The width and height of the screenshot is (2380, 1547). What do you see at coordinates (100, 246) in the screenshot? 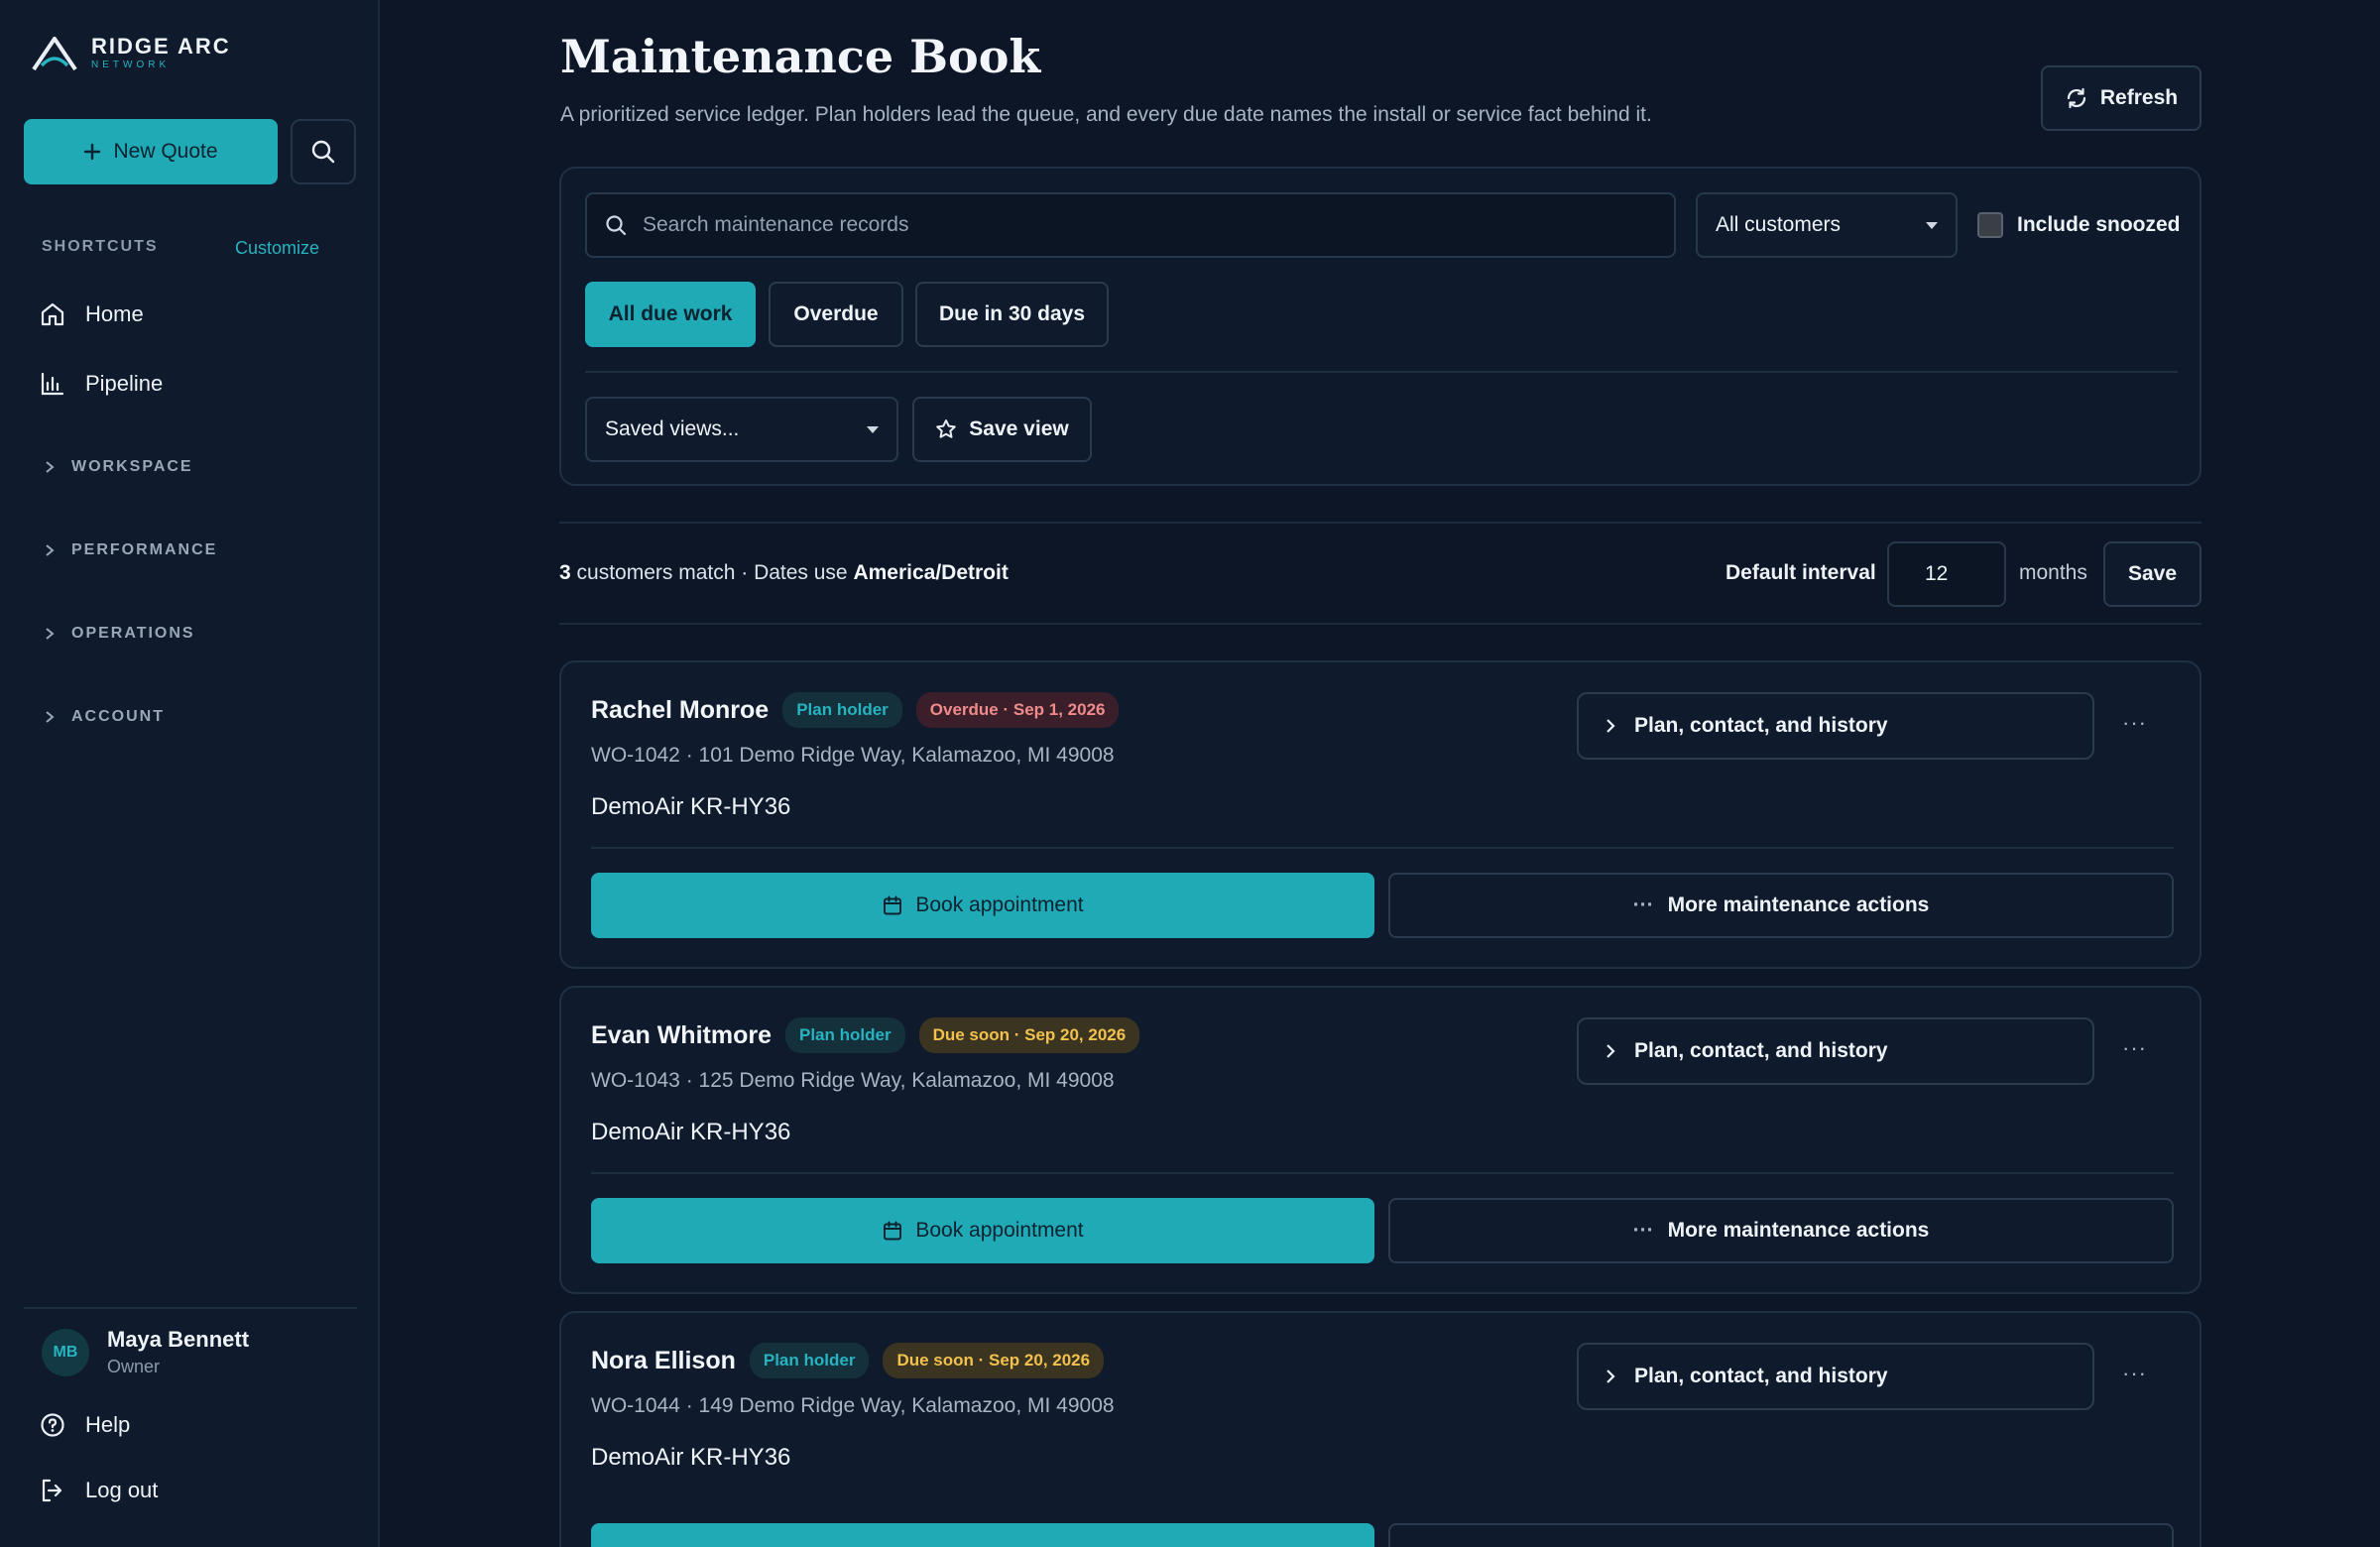
I see `shortcuts-label: SHORTCUTS` at bounding box center [100, 246].